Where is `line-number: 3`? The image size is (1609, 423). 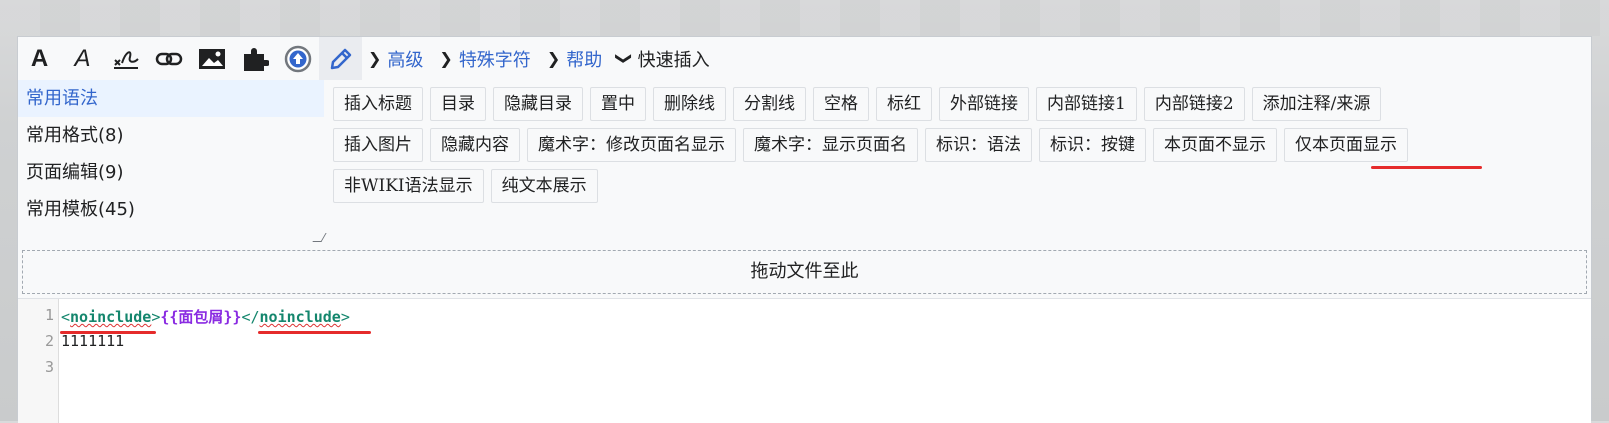 line-number: 3 is located at coordinates (49, 367).